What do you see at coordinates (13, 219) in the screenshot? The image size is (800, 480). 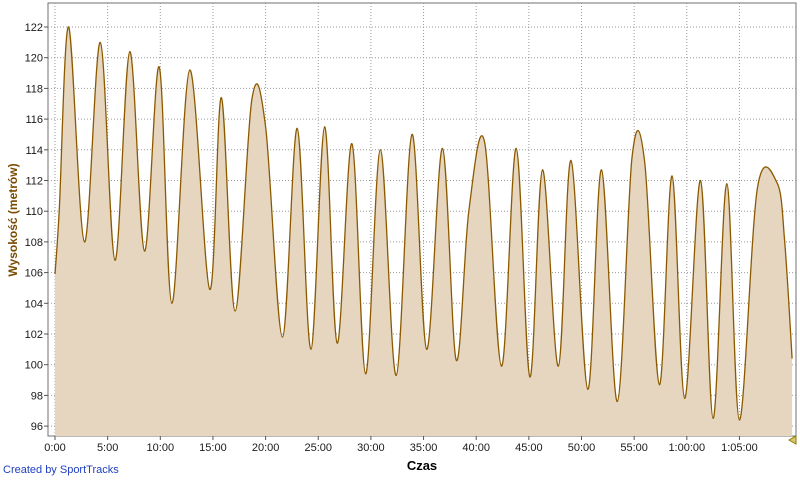 I see `y-axis-title: Wysokość (metrów)` at bounding box center [13, 219].